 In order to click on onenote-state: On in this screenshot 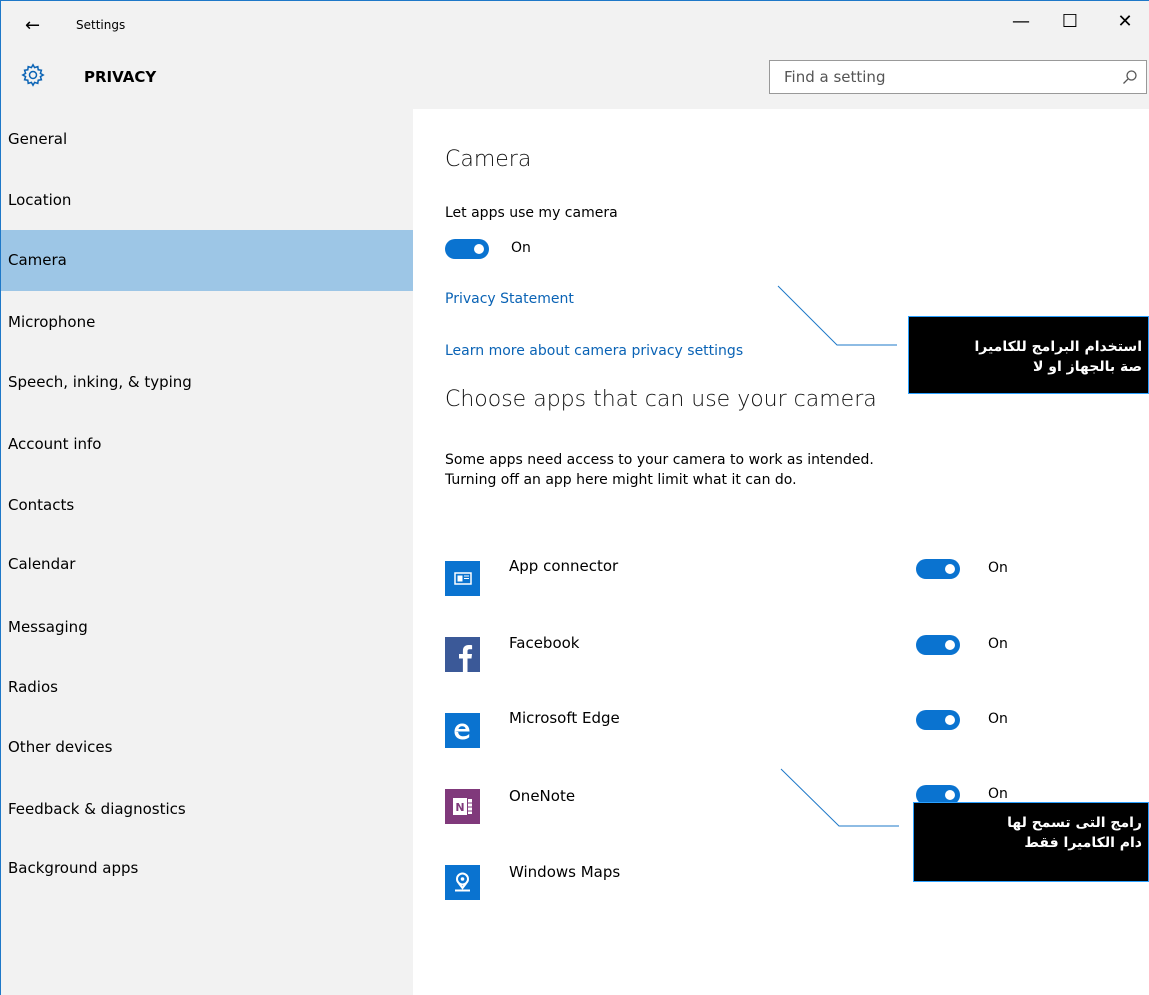, I will do `click(998, 794)`.